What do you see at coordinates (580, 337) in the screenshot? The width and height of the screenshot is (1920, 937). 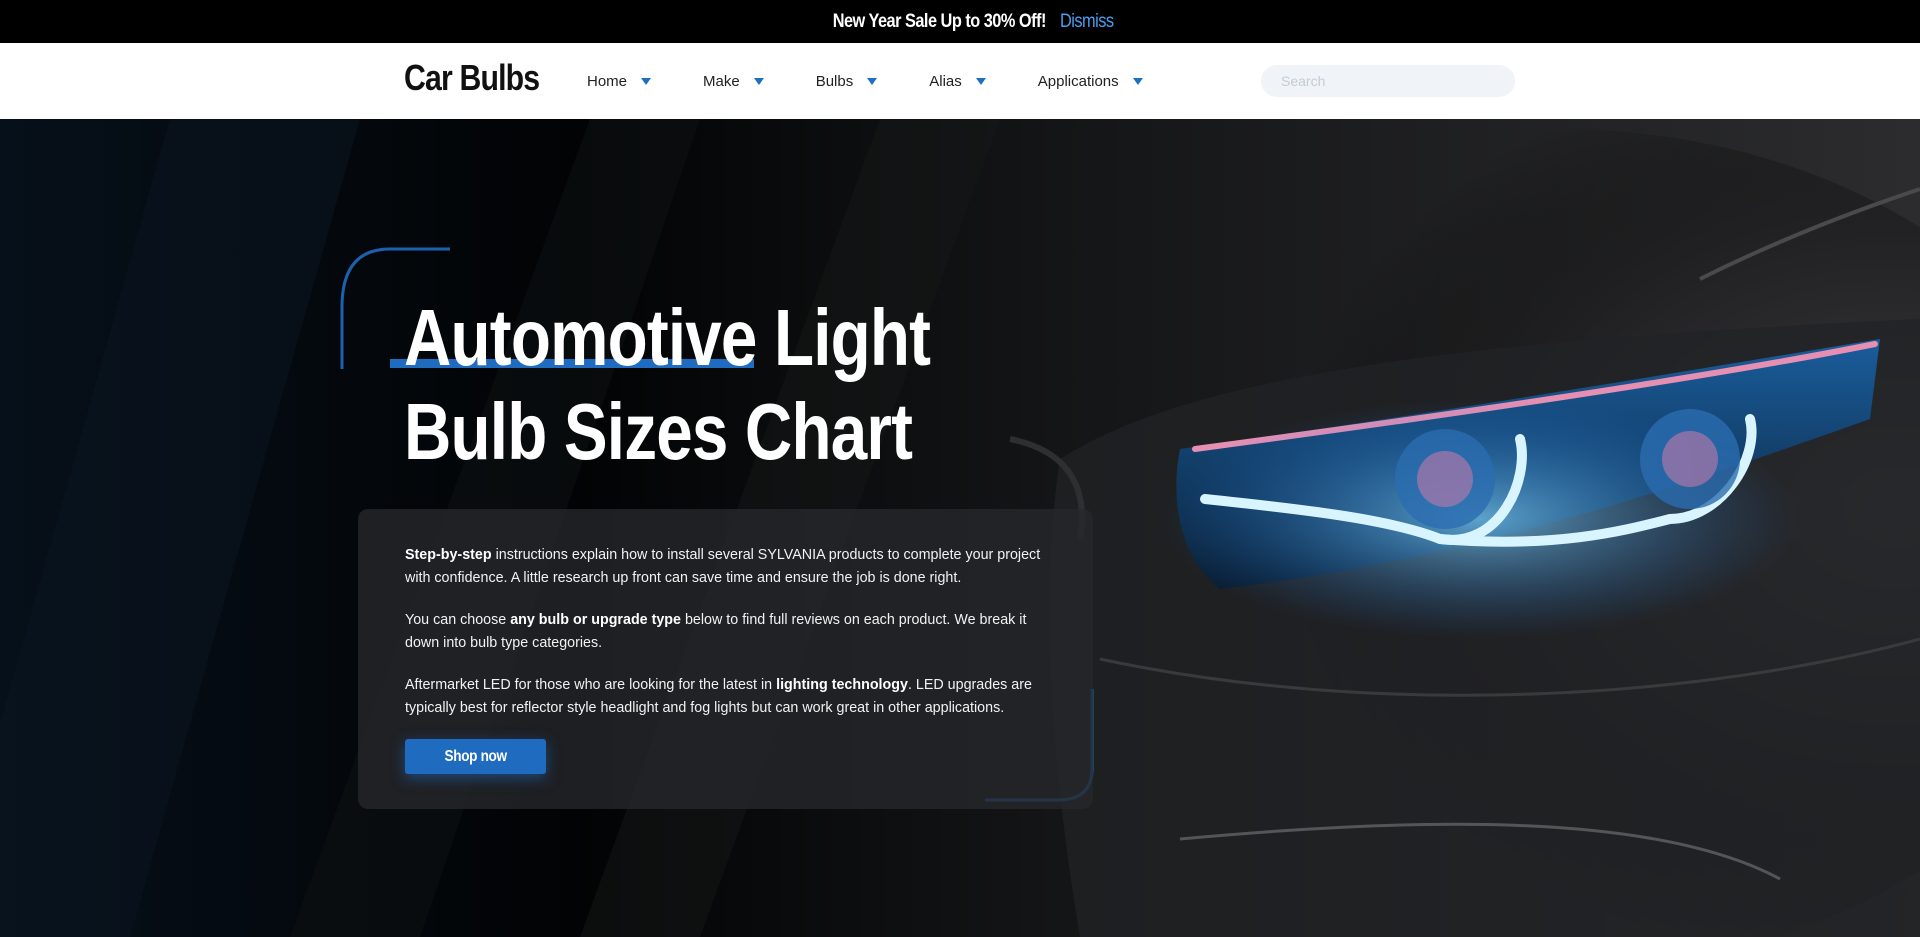 I see `title-highlight-word: Automotive` at bounding box center [580, 337].